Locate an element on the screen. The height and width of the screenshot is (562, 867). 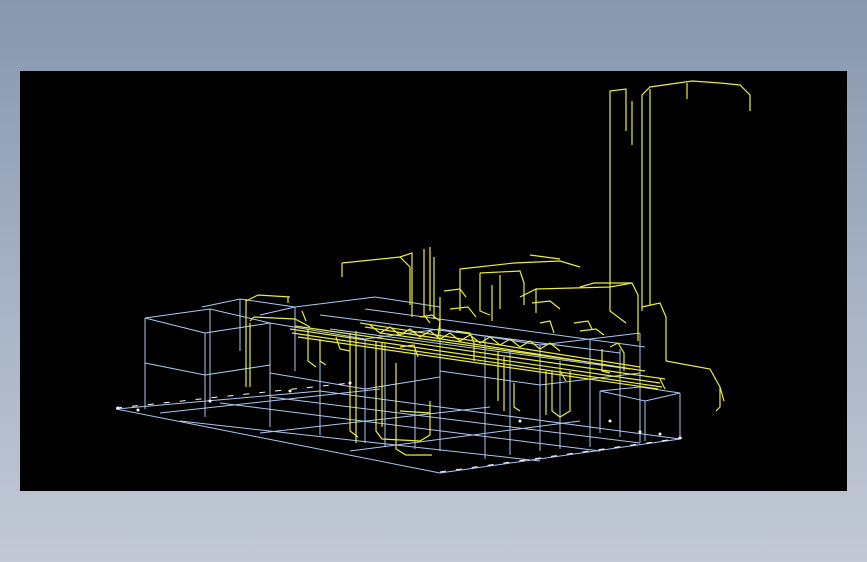
ground-markers is located at coordinates (399, 427).